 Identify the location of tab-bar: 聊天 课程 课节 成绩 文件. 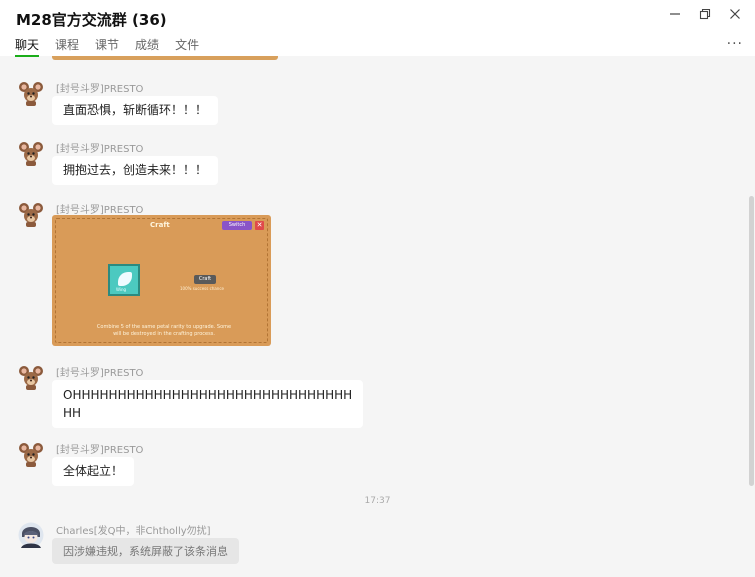
(107, 46).